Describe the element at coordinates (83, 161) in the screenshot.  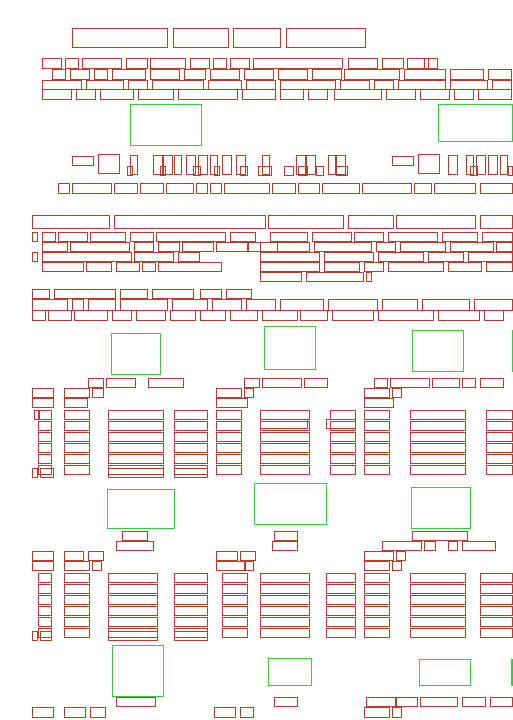
I see `label-text-box` at that location.